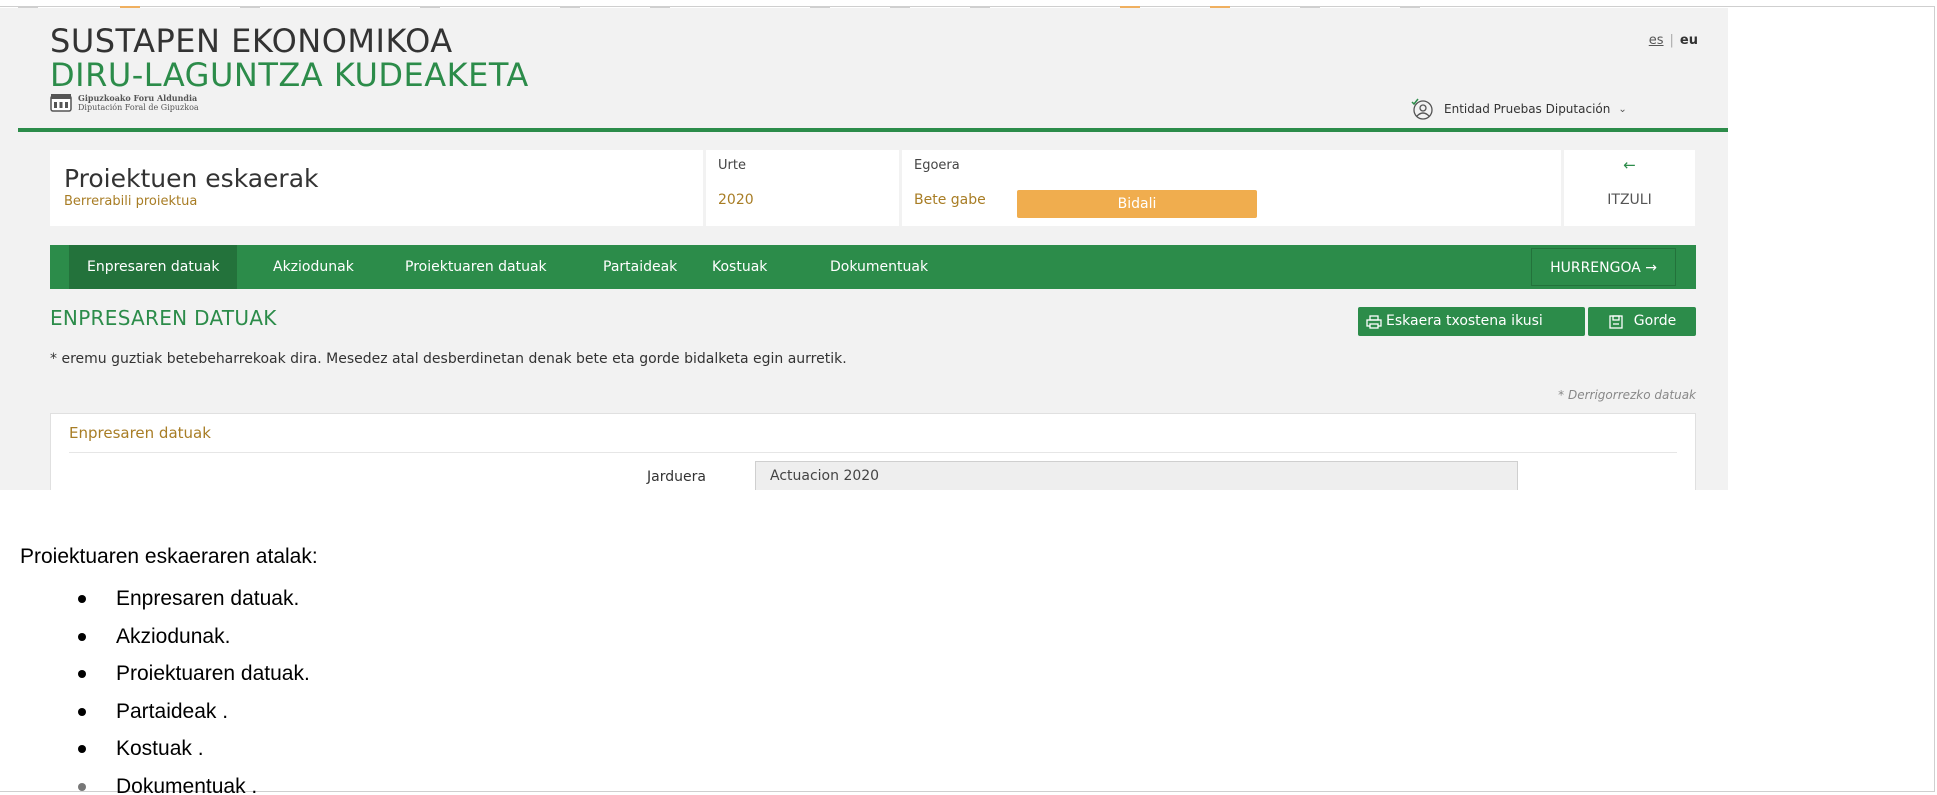 This screenshot has width=1937, height=795. I want to click on back-button: ← ITZULI, so click(1629, 188).